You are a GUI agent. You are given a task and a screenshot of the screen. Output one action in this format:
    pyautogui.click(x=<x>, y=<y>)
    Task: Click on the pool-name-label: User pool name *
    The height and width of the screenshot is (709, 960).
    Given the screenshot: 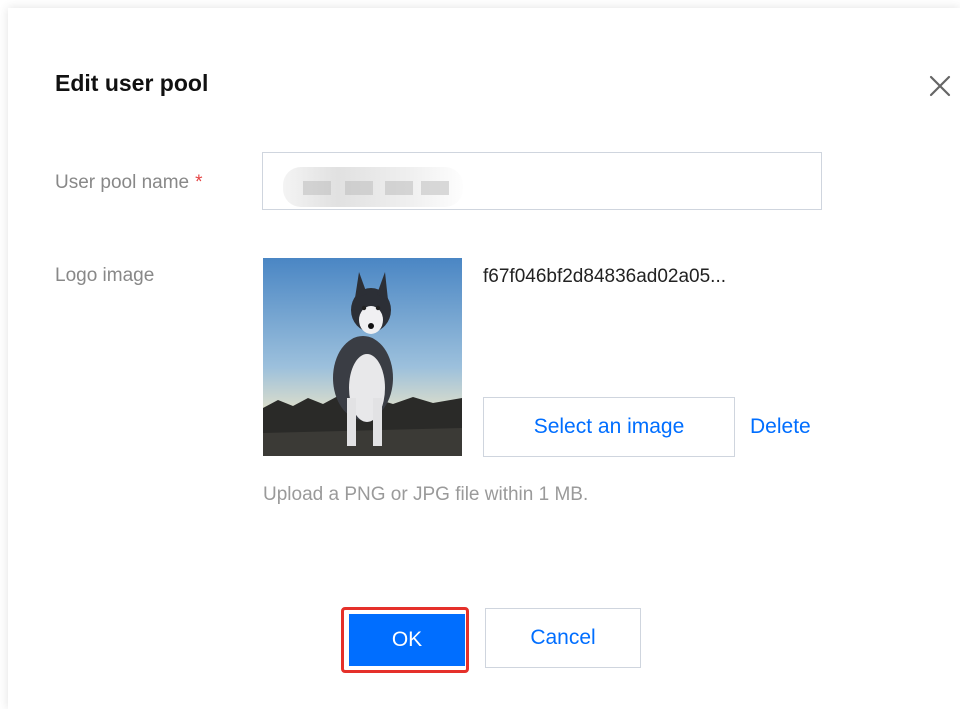 What is the action you would take?
    pyautogui.click(x=129, y=183)
    